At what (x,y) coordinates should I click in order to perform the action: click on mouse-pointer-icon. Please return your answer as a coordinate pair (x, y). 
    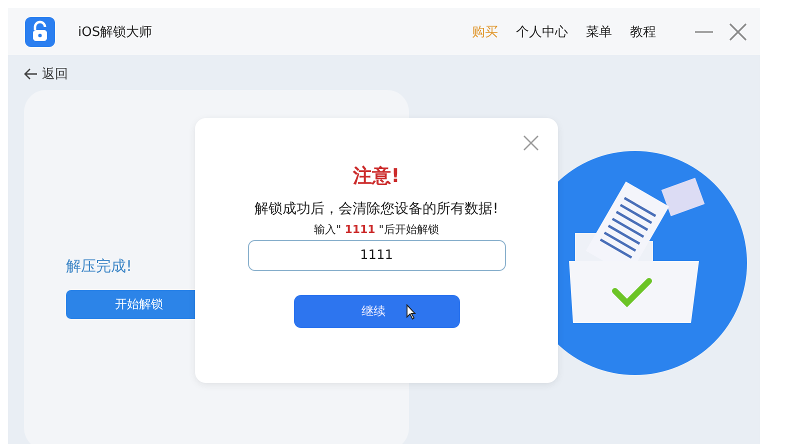
    Looking at the image, I should click on (411, 312).